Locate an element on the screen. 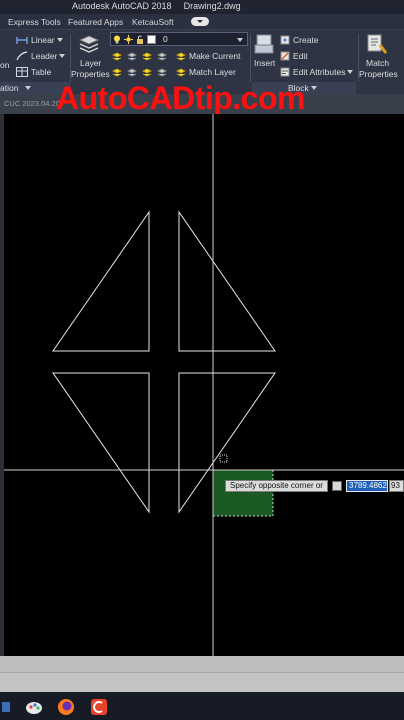 The width and height of the screenshot is (404, 720). create-block-button: Create is located at coordinates (306, 40).